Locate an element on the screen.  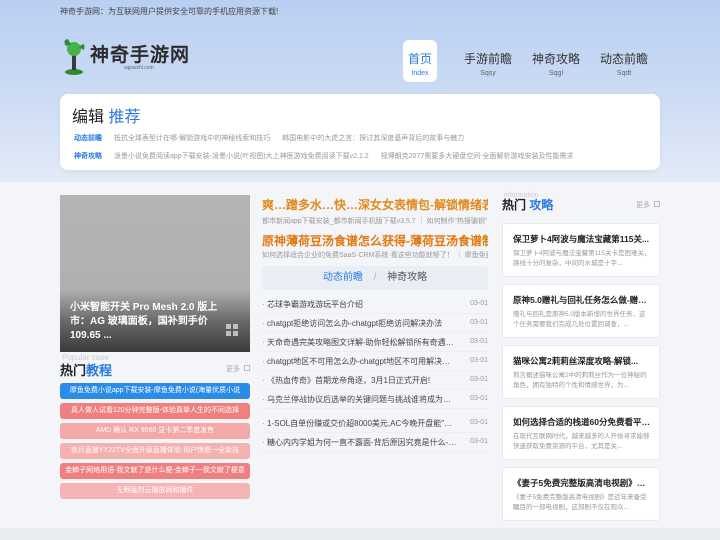
nav-sub: Sqsy is located at coordinates (488, 73).